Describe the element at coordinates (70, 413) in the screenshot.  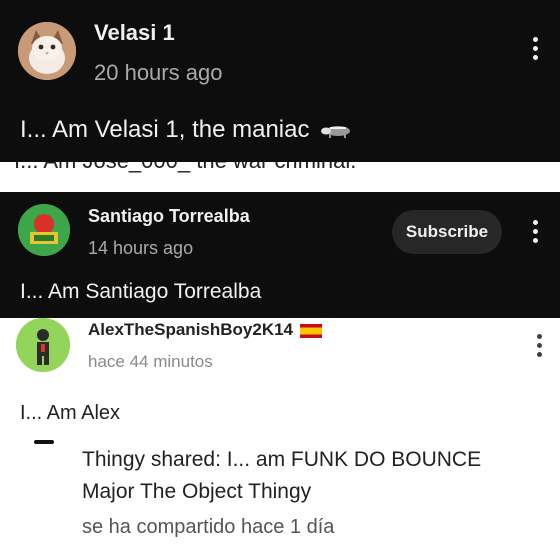
I see `comment-text: I... Am Alex` at that location.